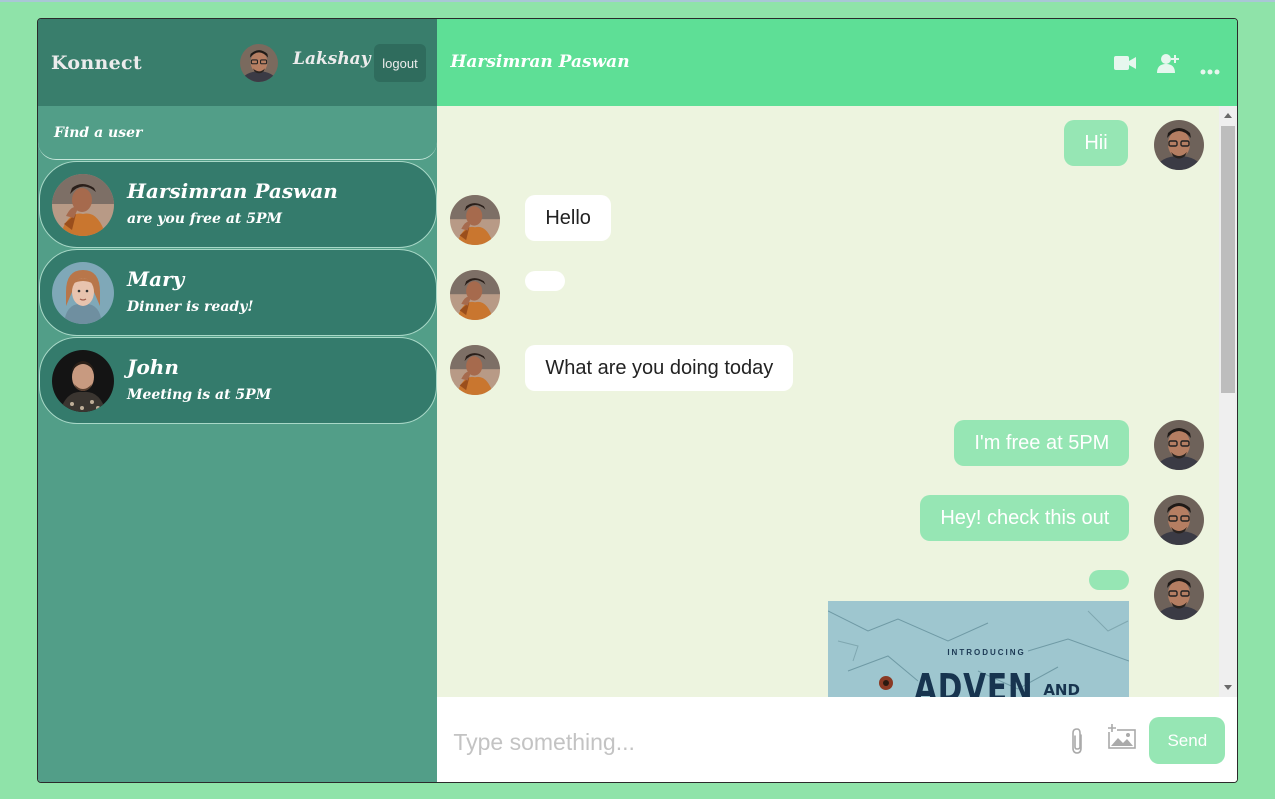  I want to click on more-options-icon, so click(1210, 69).